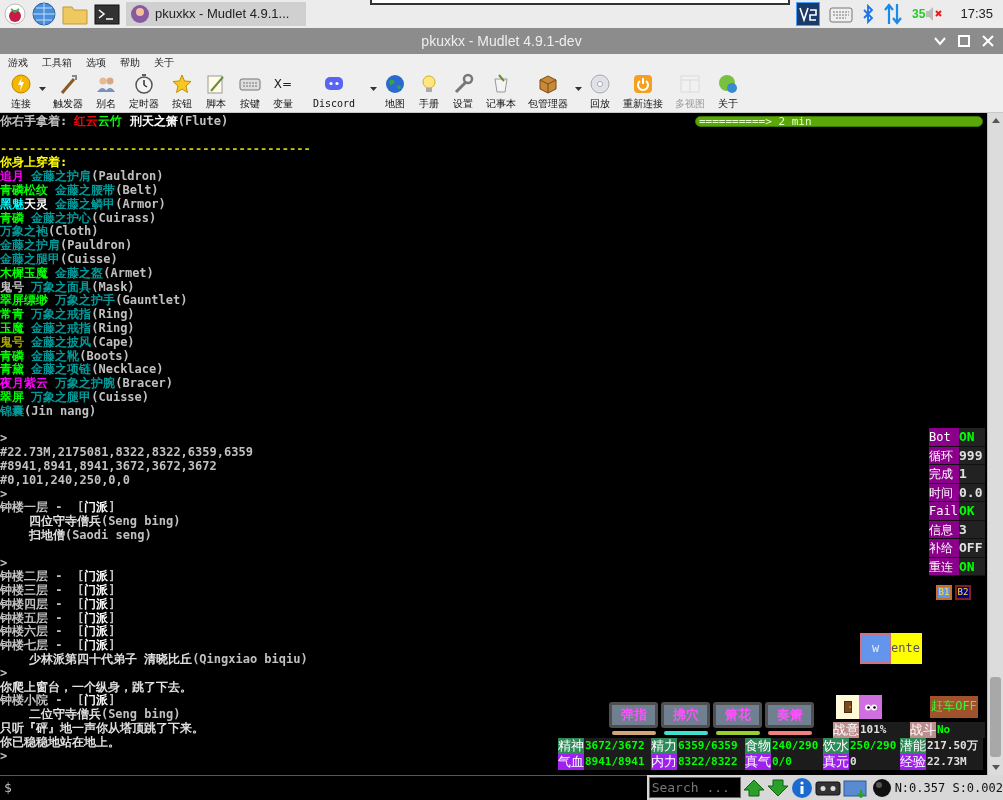 Image resolution: width=1003 pixels, height=800 pixels. What do you see at coordinates (106, 92) in the screenshot?
I see `toolbar-button: 别名` at bounding box center [106, 92].